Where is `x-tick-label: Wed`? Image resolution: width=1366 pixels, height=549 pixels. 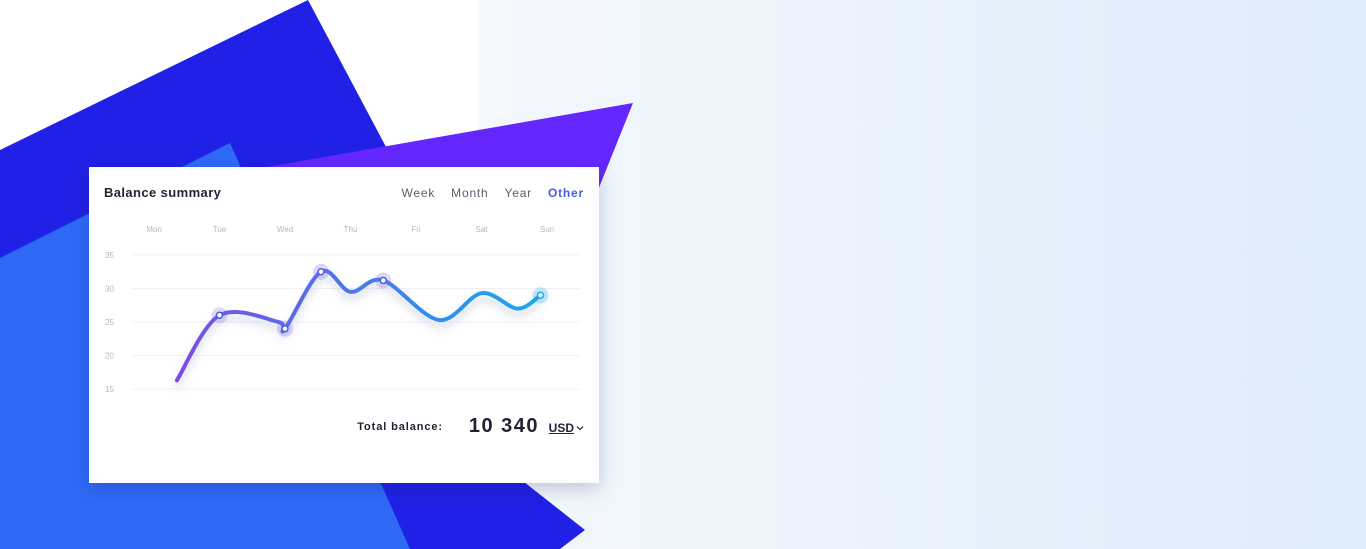 x-tick-label: Wed is located at coordinates (285, 229).